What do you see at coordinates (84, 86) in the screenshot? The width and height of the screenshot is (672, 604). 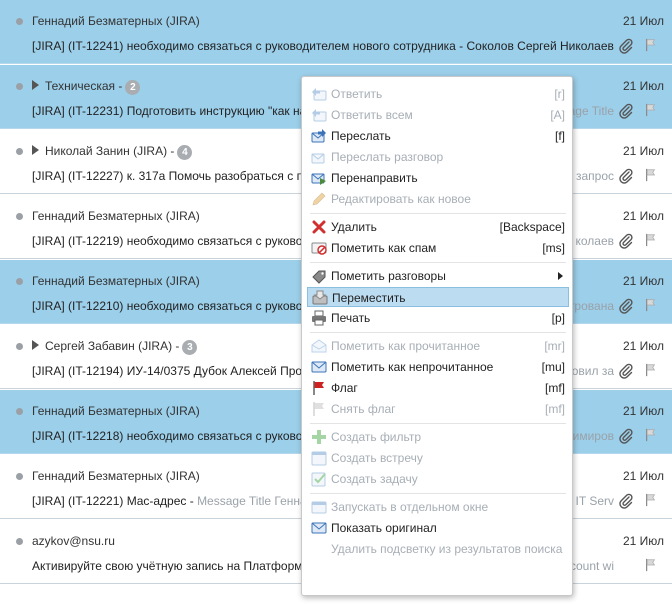 I see `sender-name: Техническая -` at bounding box center [84, 86].